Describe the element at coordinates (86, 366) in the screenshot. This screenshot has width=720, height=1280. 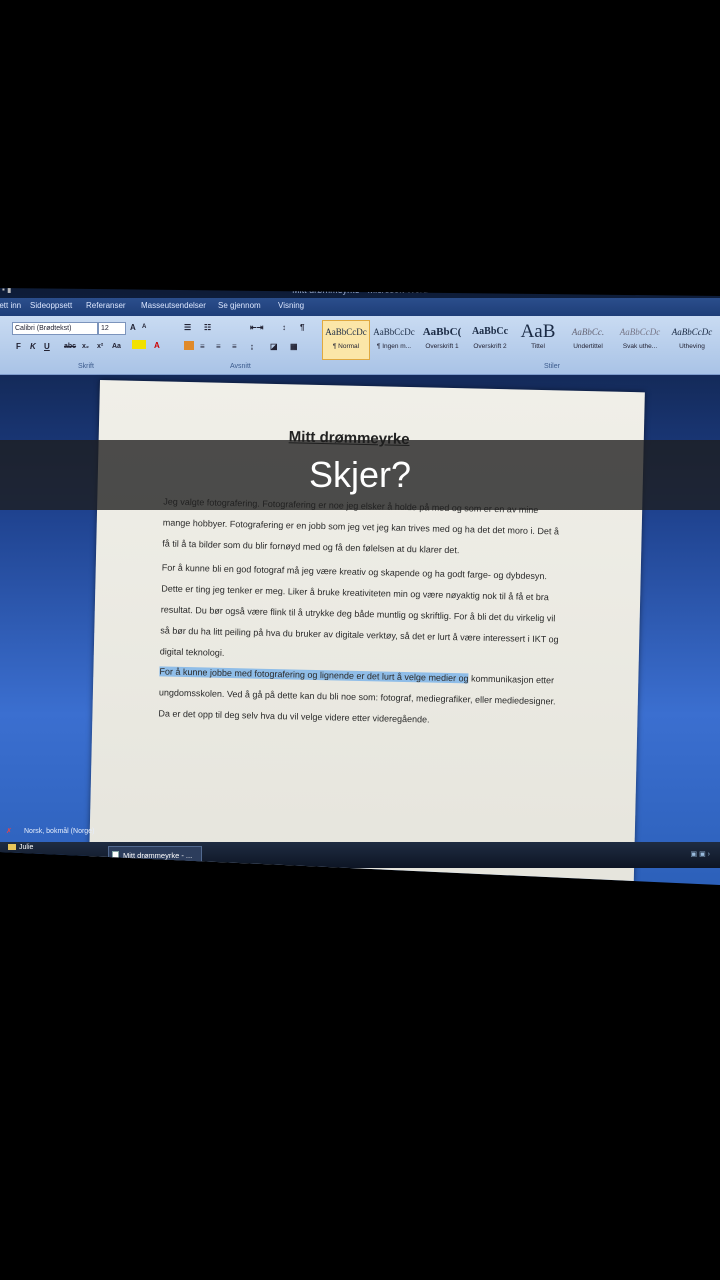
I see `group-font-label: Skrift` at that location.